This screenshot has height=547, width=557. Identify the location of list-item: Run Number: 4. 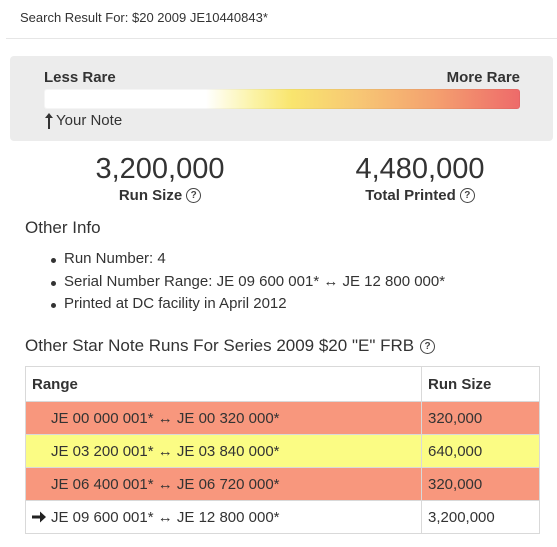
(246, 259).